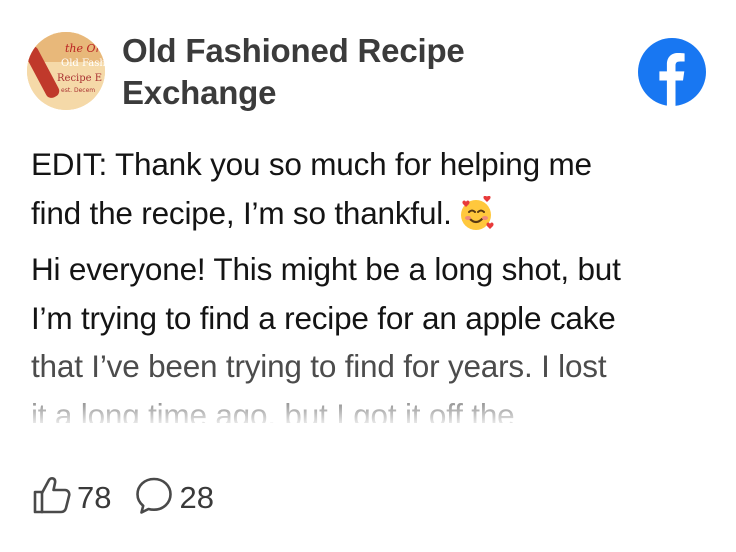 The image size is (736, 552). I want to click on post-stats: 78 28, so click(122, 497).